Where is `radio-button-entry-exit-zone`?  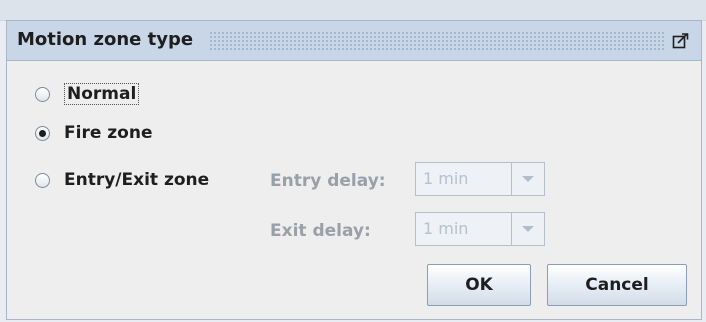 radio-button-entry-exit-zone is located at coordinates (42, 180).